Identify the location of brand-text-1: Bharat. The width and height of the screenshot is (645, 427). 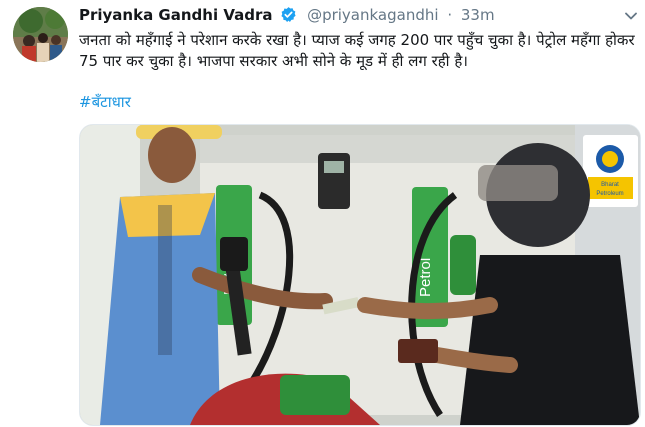
(610, 185).